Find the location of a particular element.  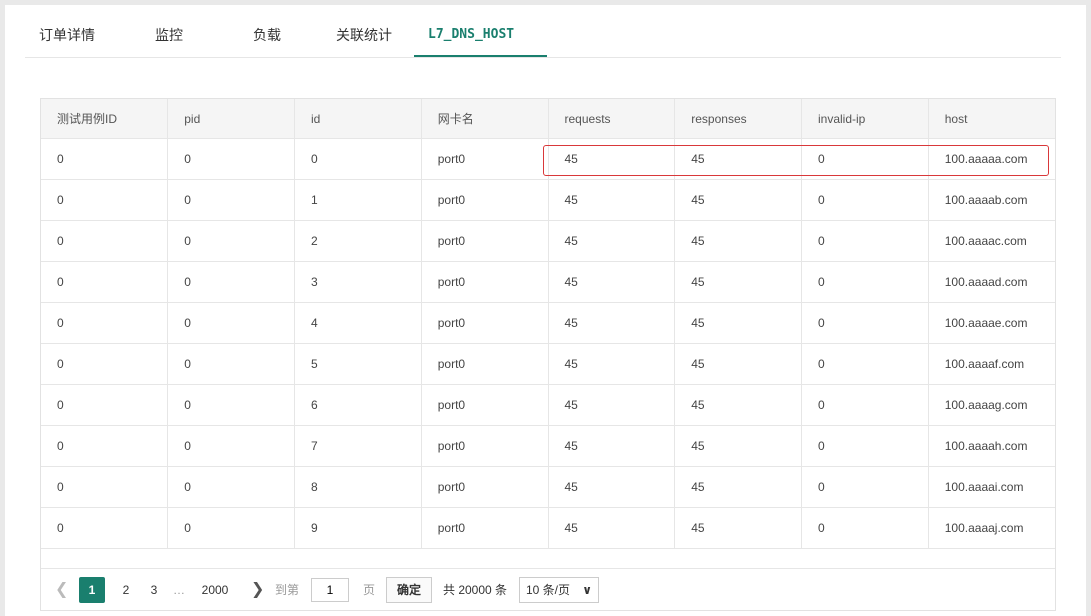

table-row: 0 0 0 port0 45 45 0 100.aaaaa.com is located at coordinates (548, 159).